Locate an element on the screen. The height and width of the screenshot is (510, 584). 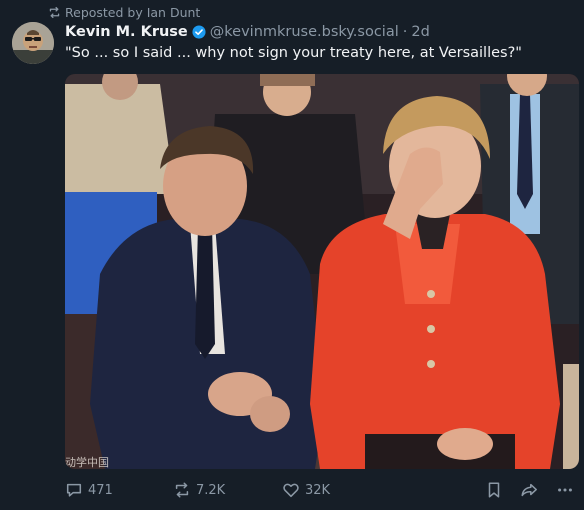
action-bar: 471 7.2K 32K is located at coordinates (322, 490).